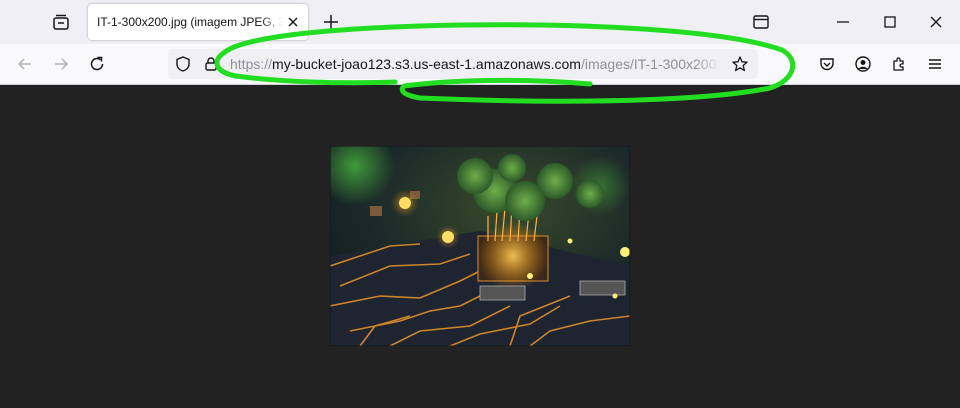  What do you see at coordinates (25, 64) in the screenshot?
I see `arrow-left-icon` at bounding box center [25, 64].